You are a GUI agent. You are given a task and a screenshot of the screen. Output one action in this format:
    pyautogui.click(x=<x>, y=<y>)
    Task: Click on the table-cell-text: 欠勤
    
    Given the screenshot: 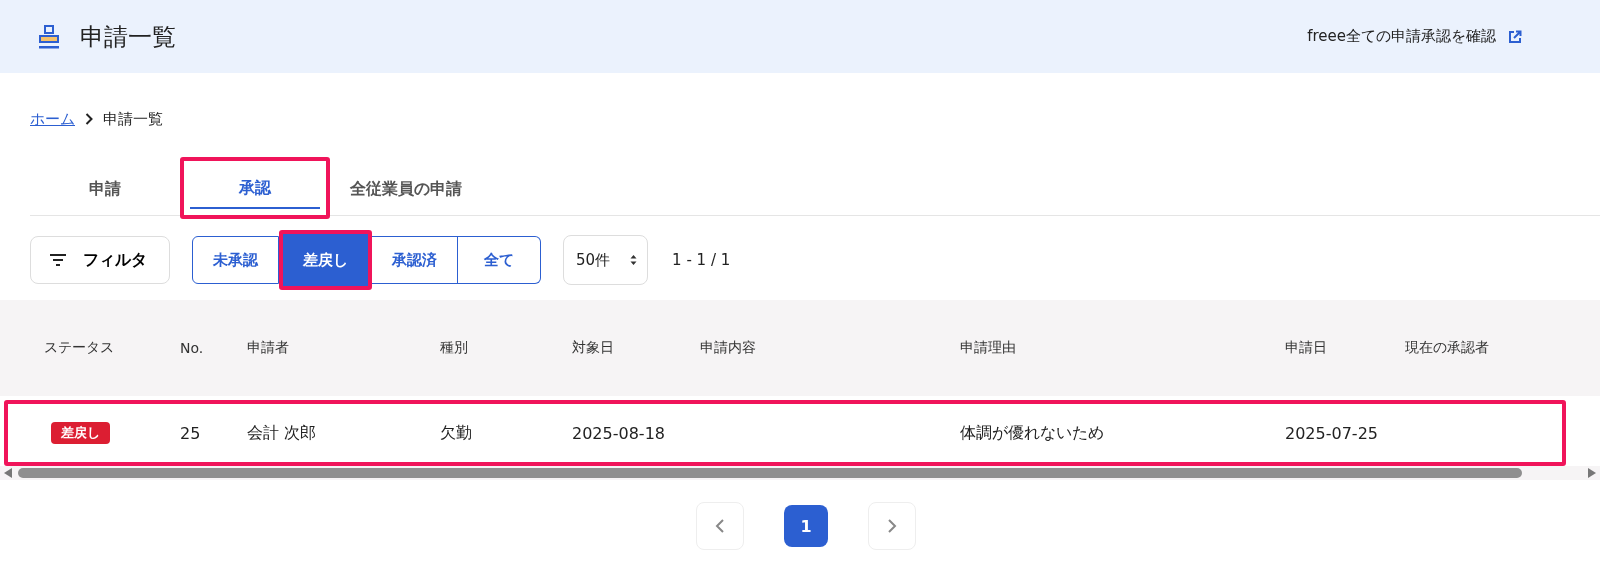 What is the action you would take?
    pyautogui.click(x=456, y=433)
    